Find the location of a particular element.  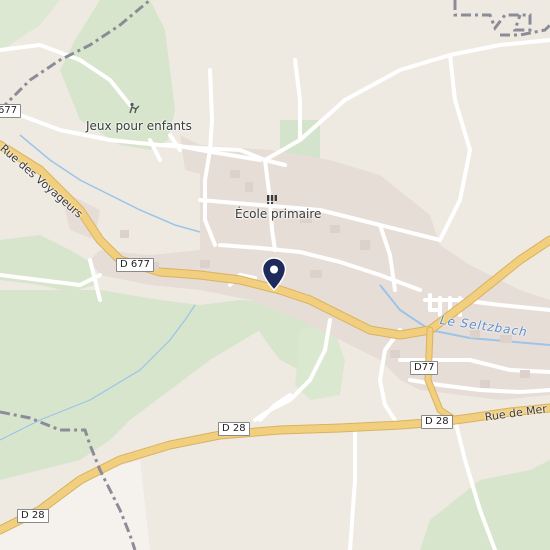

road-shield-d28-east: D 28 is located at coordinates (437, 422).